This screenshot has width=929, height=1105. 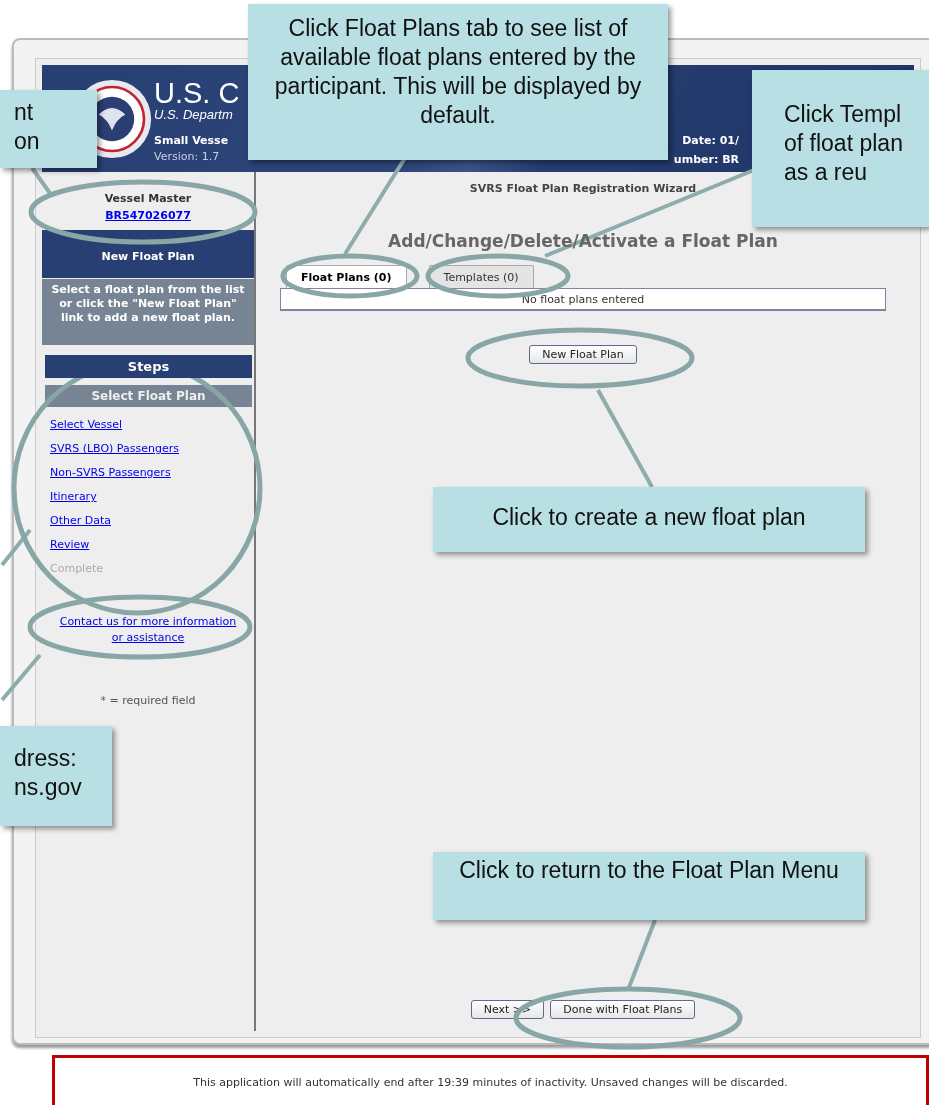 I want to click on step-link: Itinerary, so click(x=73, y=497).